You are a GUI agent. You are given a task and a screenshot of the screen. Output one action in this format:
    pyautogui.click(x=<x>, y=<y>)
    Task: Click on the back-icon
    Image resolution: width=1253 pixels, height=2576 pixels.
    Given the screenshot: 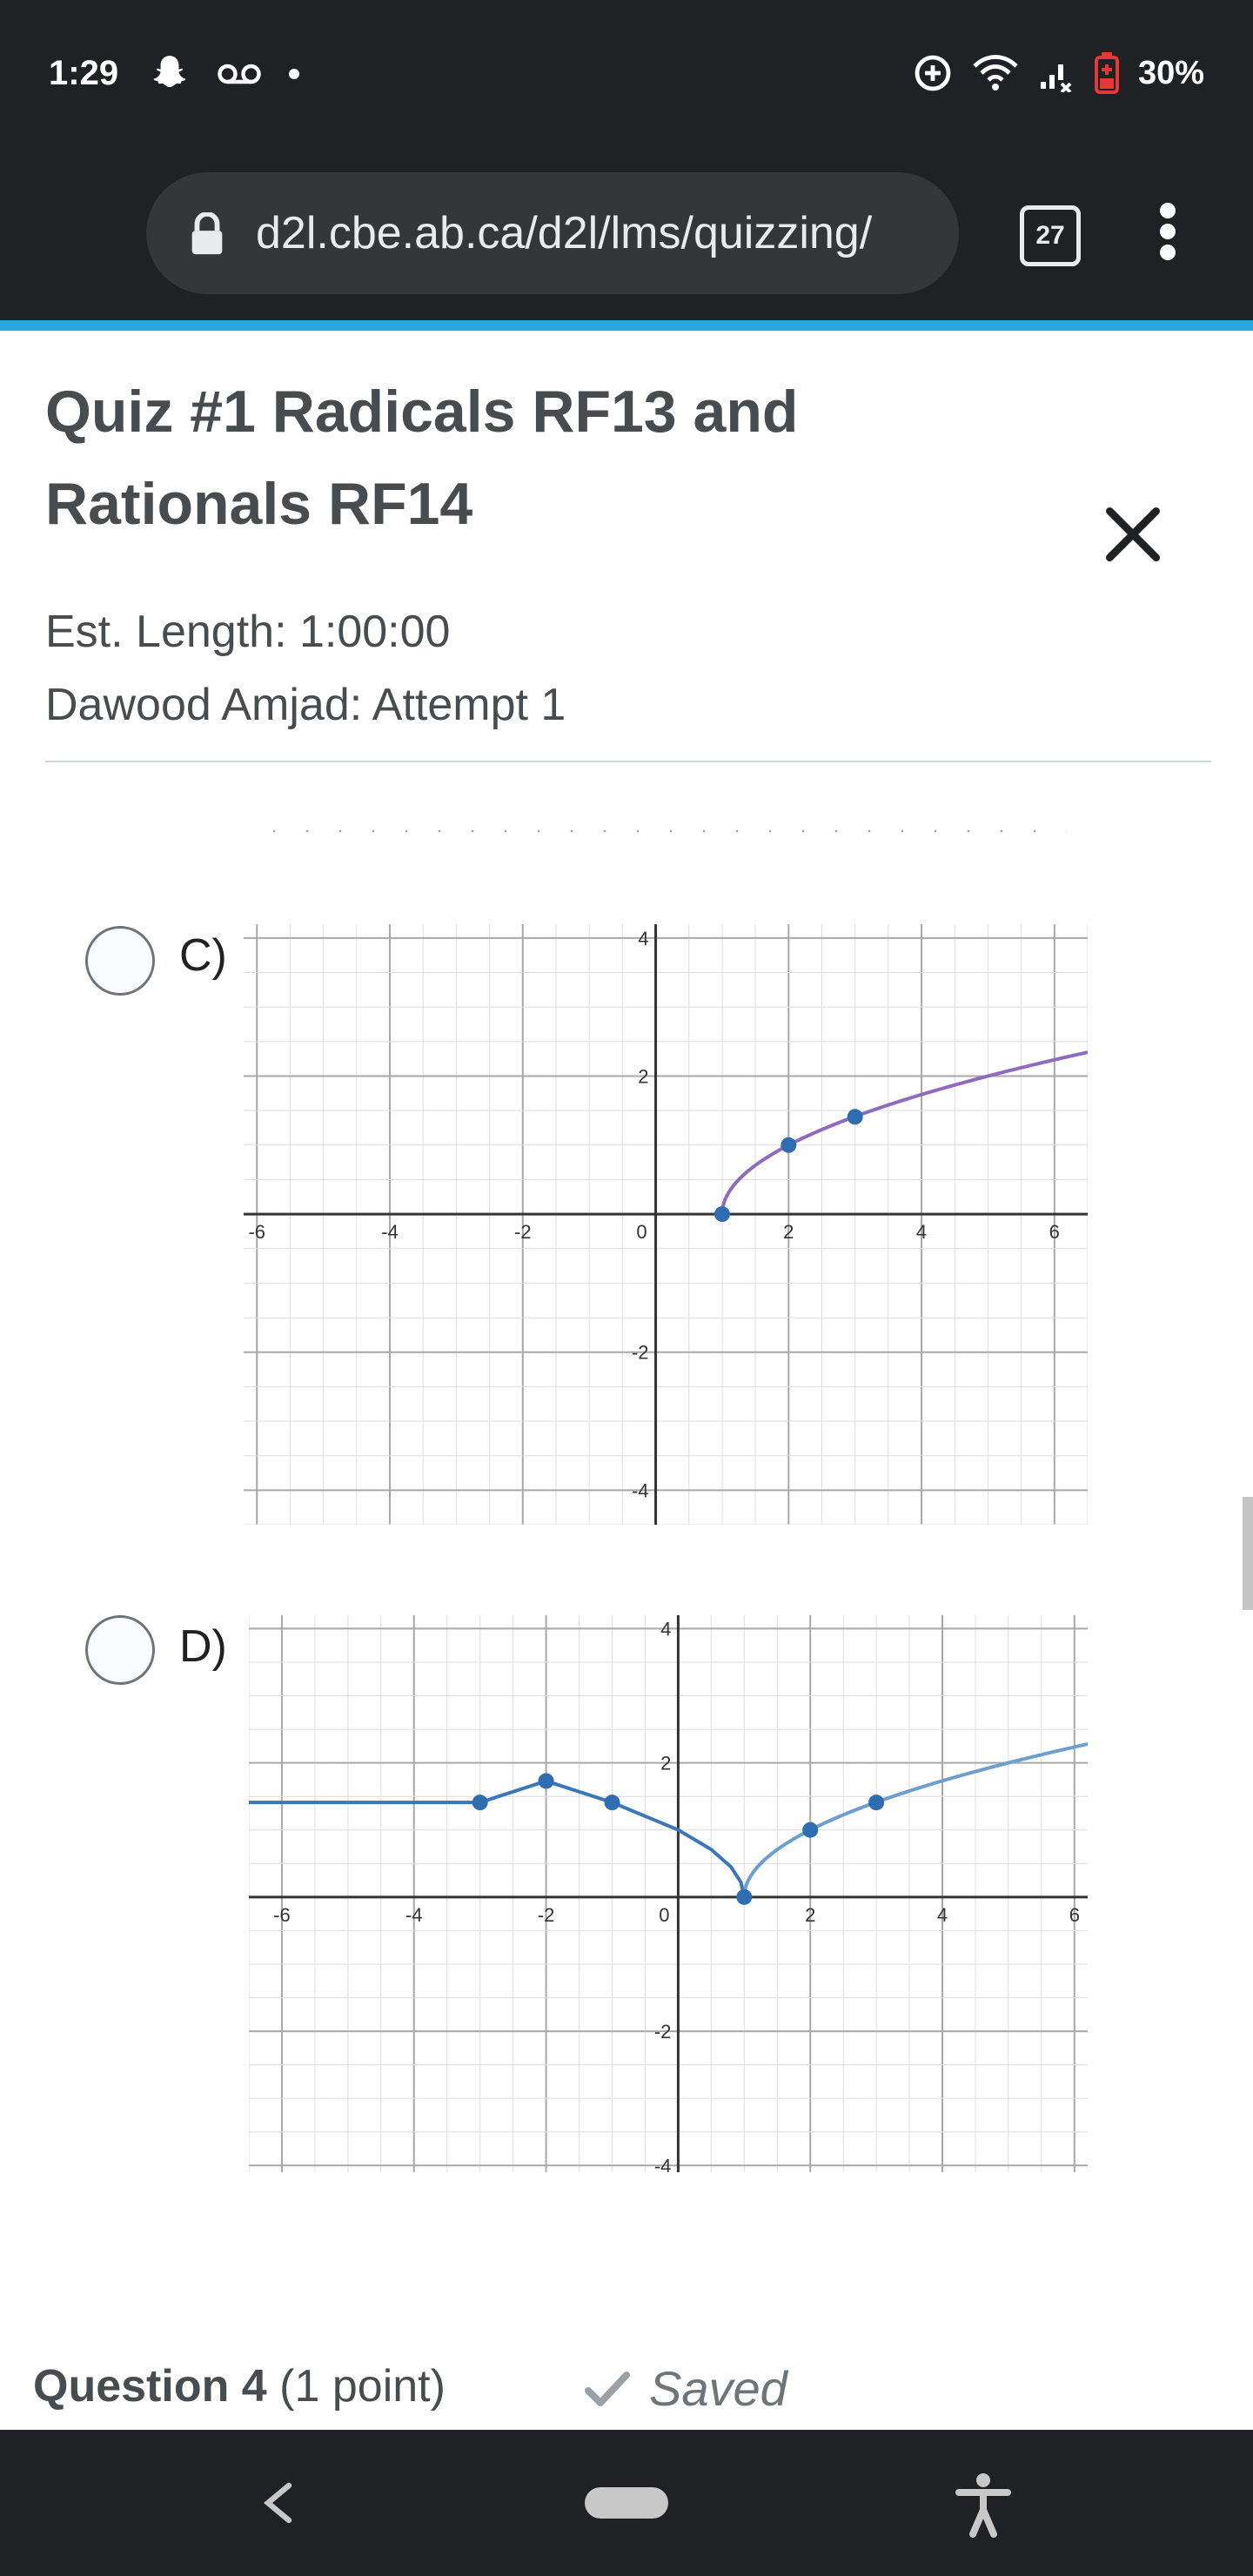 What is the action you would take?
    pyautogui.click(x=278, y=2503)
    